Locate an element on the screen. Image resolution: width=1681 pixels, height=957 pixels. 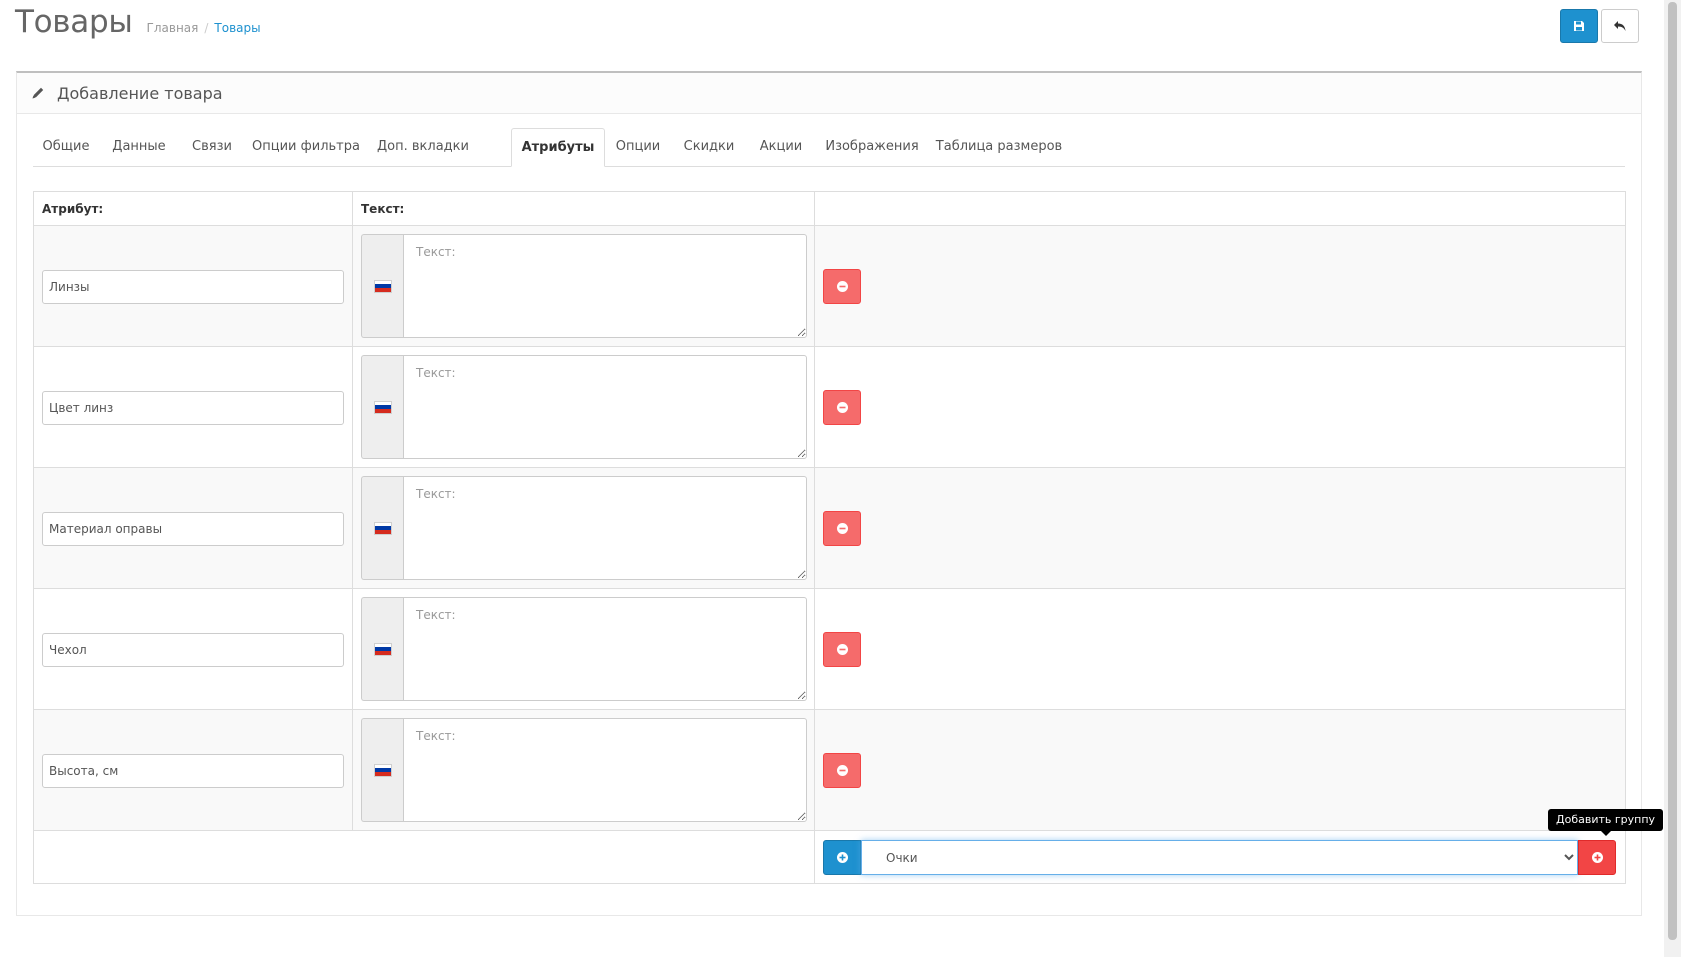
reply-icon is located at coordinates (1620, 26).